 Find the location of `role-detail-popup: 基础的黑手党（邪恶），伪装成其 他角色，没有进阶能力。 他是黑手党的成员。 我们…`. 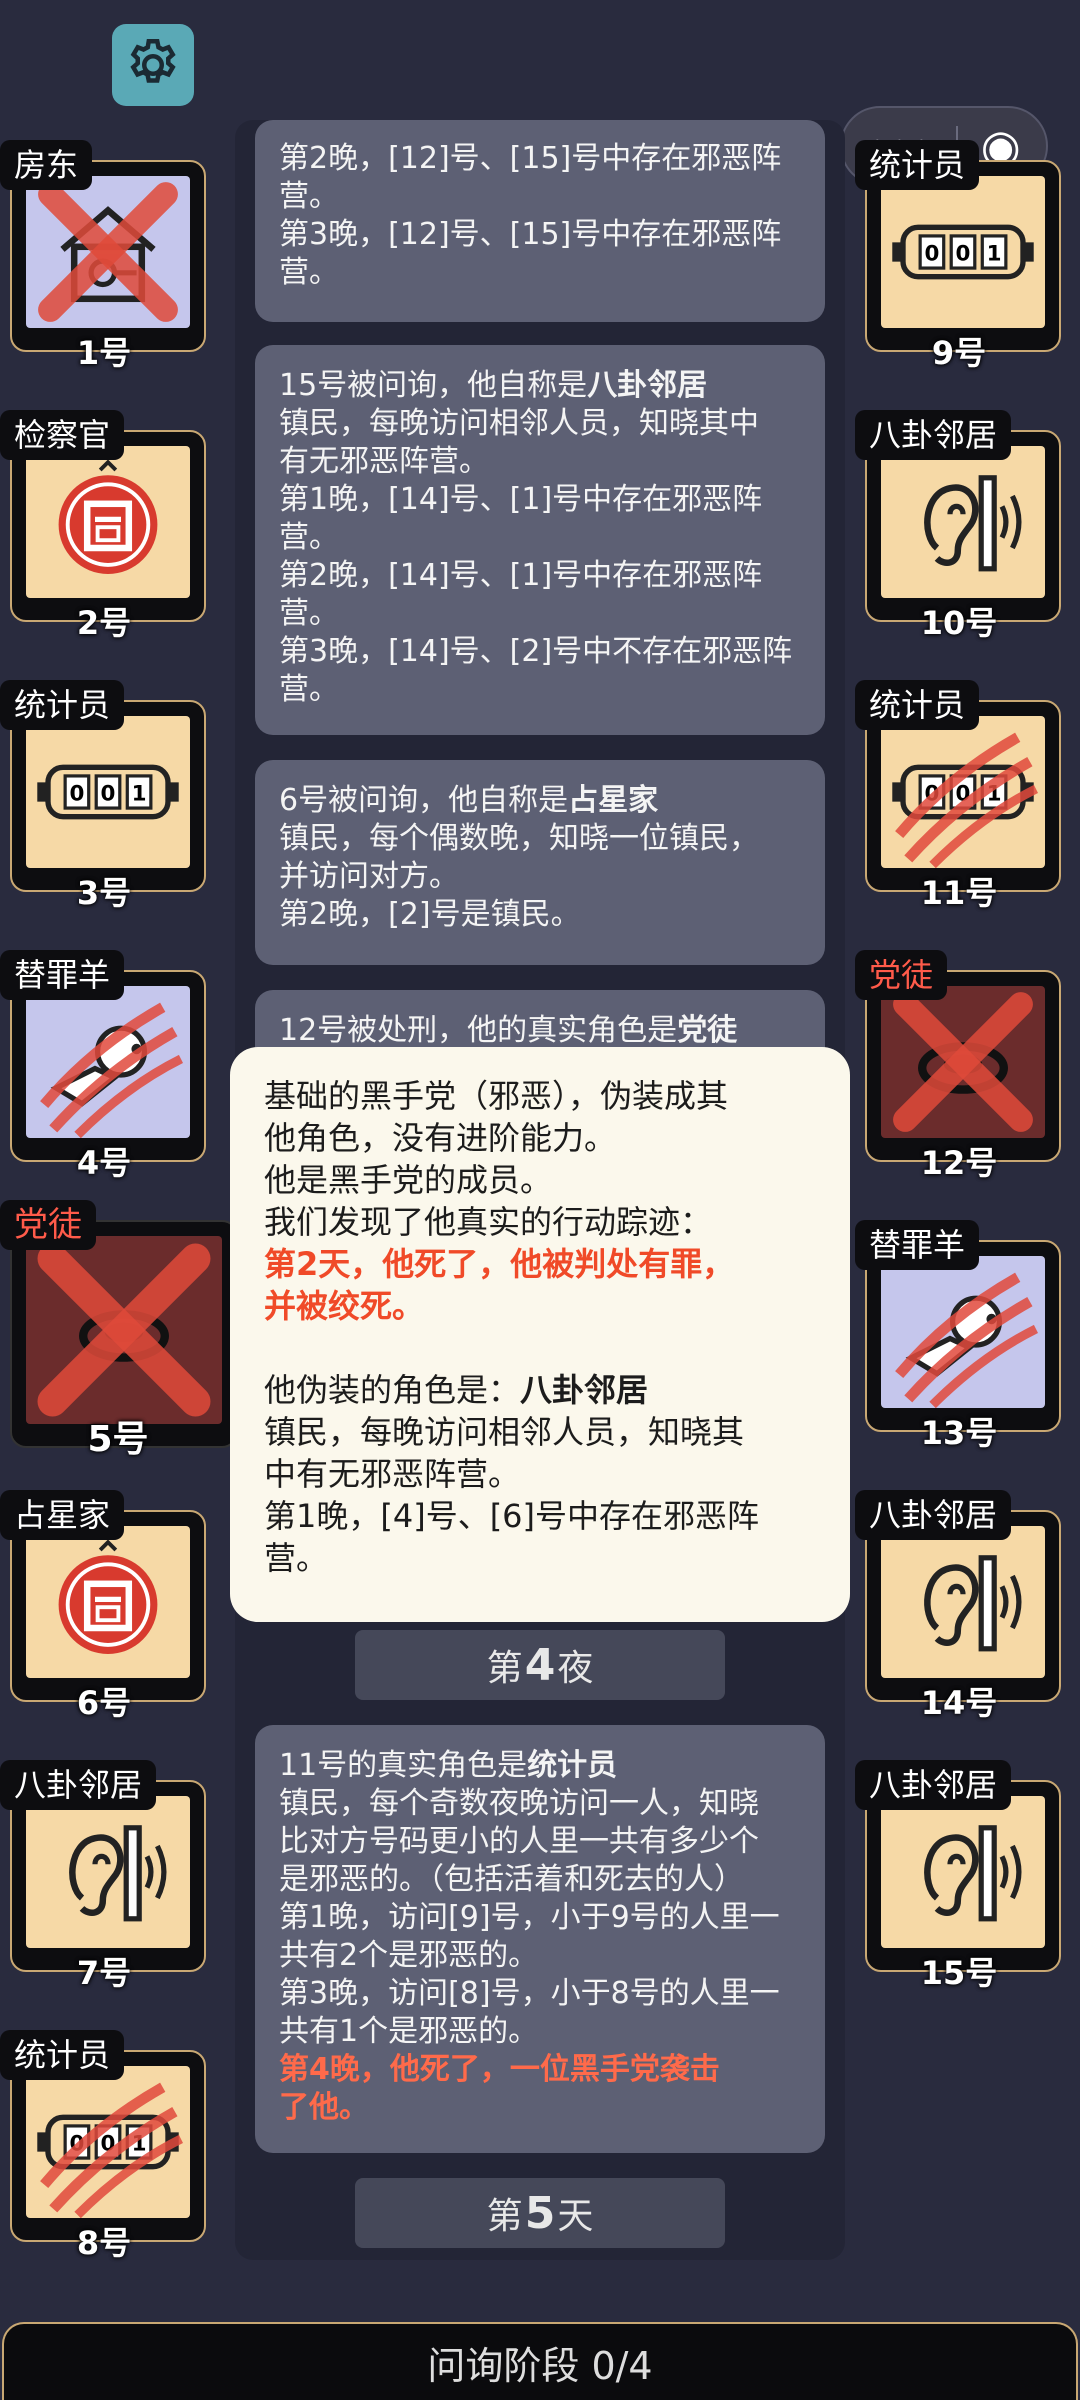

role-detail-popup: 基础的黑手党（邪恶），伪装成其 他角色，没有进阶能力。 他是黑手党的成员。 我们… is located at coordinates (540, 1334).